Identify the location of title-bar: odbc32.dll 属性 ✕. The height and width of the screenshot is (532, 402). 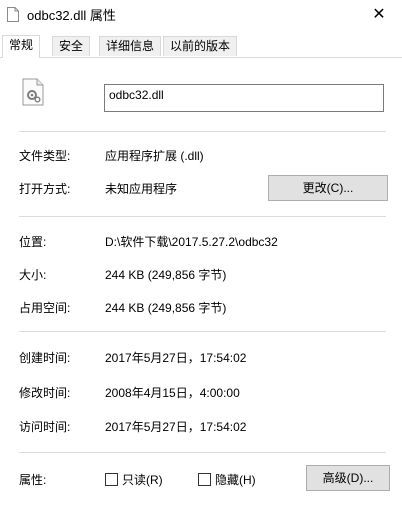
(201, 15).